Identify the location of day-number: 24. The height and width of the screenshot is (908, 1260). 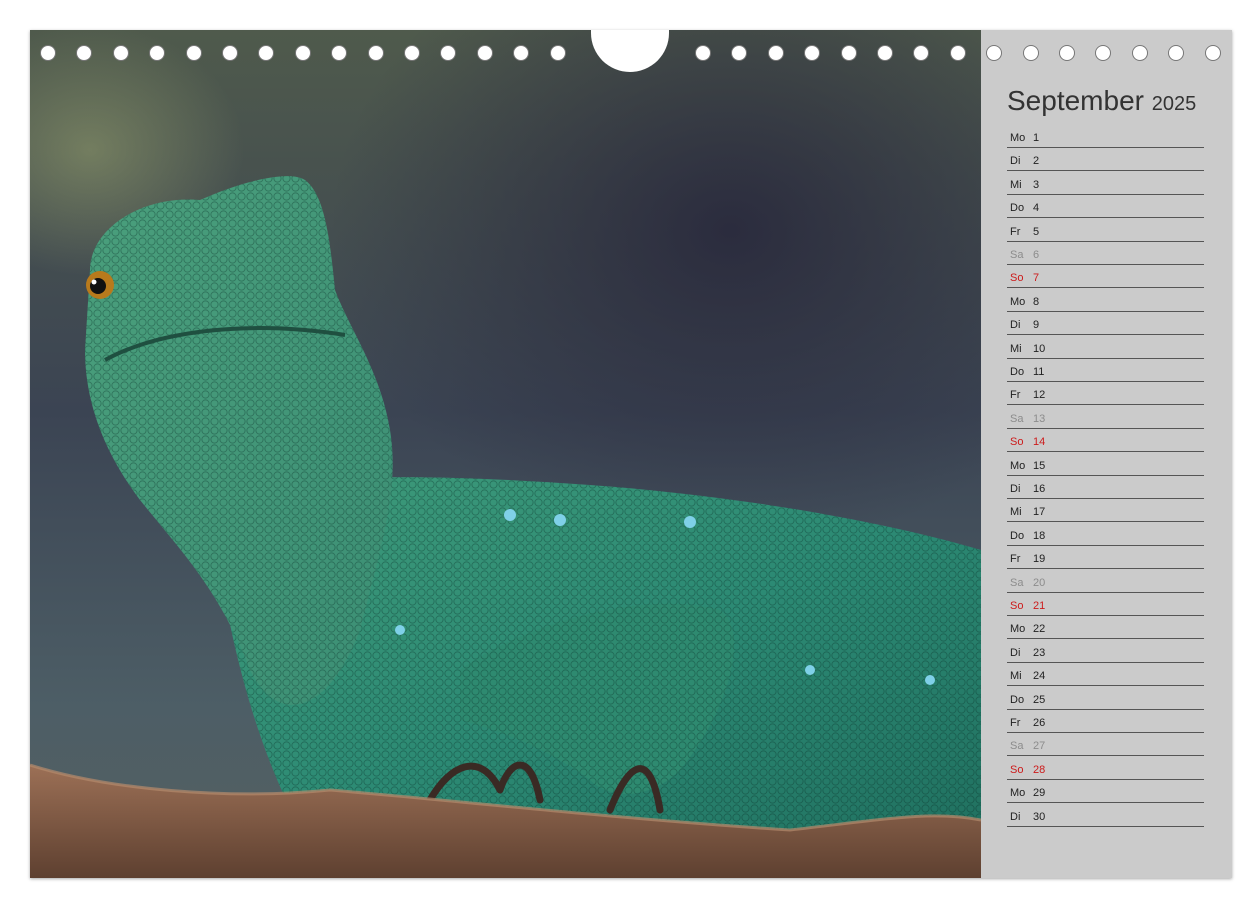
(1039, 676).